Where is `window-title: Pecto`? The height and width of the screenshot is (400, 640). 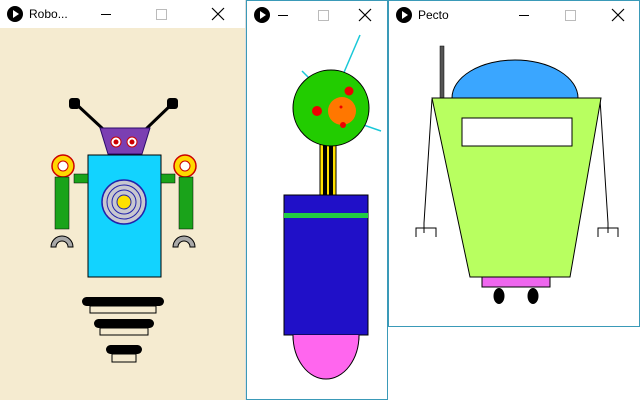
window-title: Pecto is located at coordinates (433, 15).